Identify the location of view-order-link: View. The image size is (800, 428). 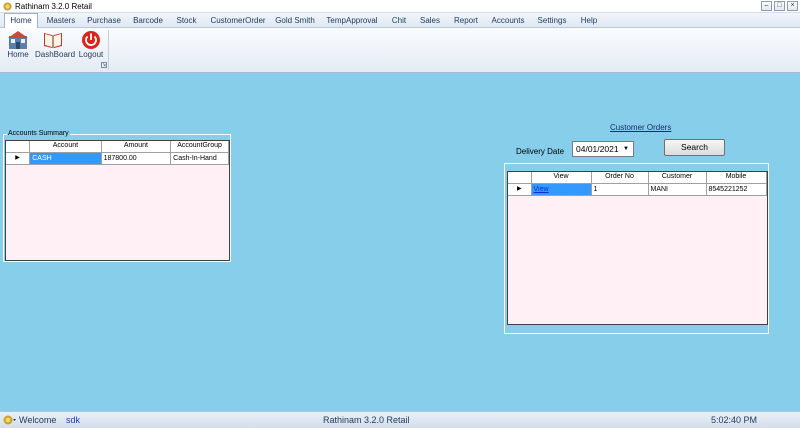
(561, 189).